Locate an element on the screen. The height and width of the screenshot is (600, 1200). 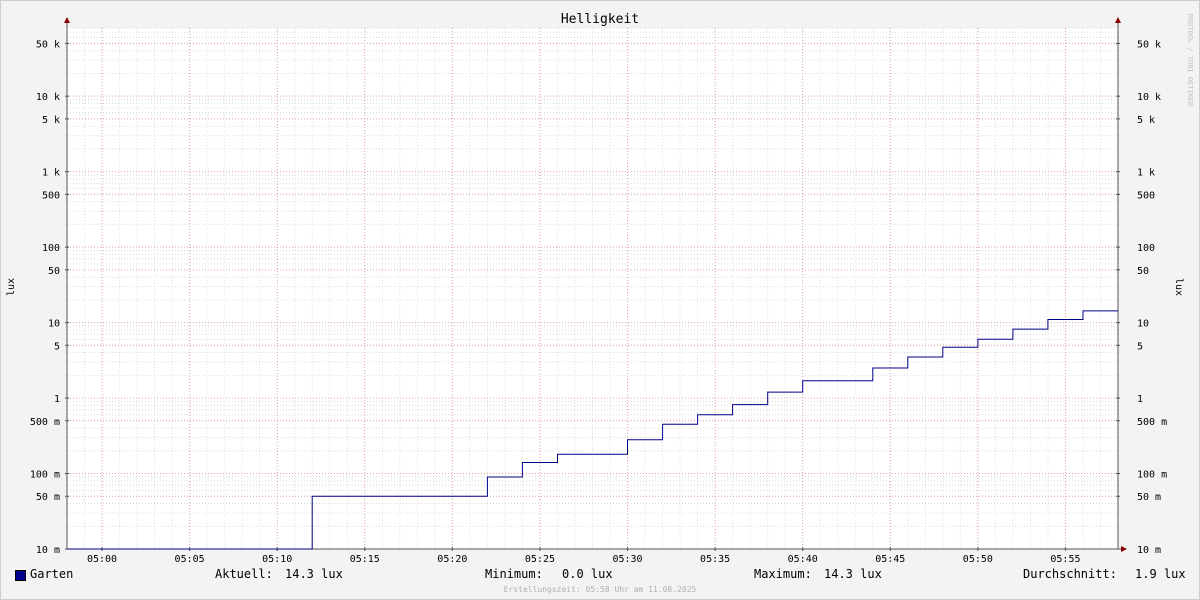
x-axis-arrow is located at coordinates (1124, 549).